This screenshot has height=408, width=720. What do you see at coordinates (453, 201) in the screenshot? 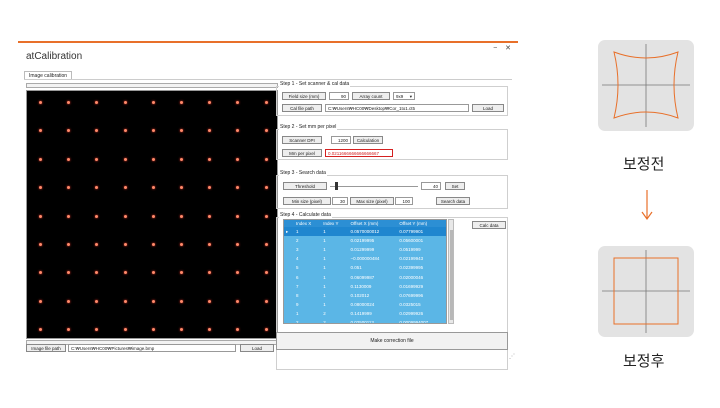
I see `search-data-button: Search data` at bounding box center [453, 201].